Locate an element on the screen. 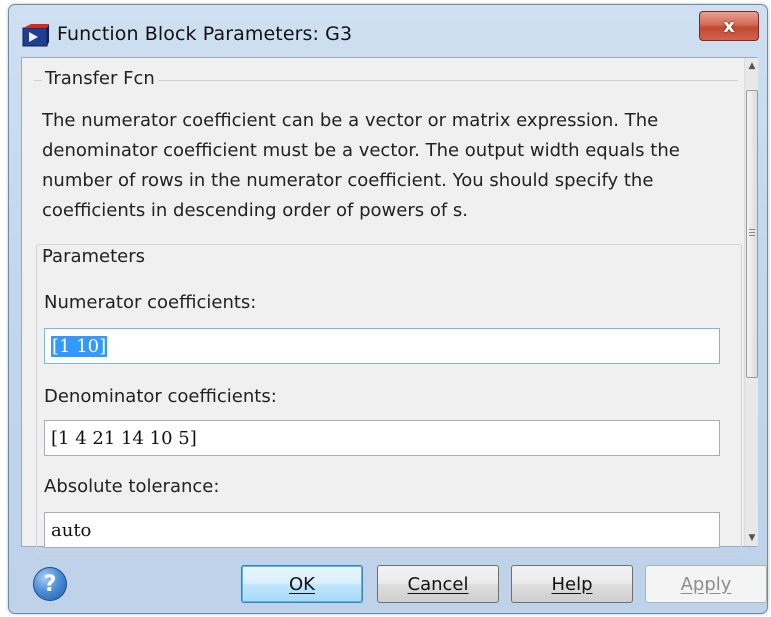 The height and width of the screenshot is (617, 771). title-bar: Function Block Parameters: G3 x is located at coordinates (388, 32).